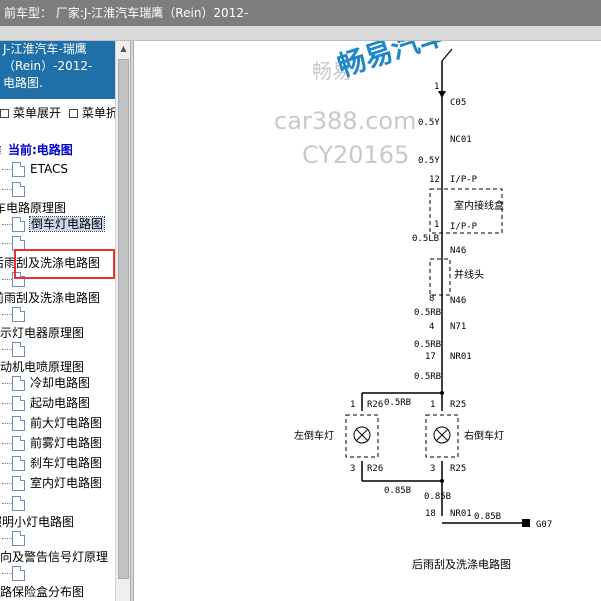 Image resolution: width=601 pixels, height=601 pixels. I want to click on expand-menu-button: 菜单展开, so click(37, 113).